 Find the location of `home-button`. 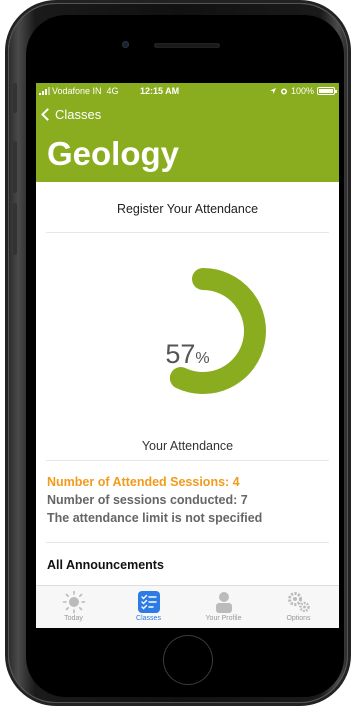

home-button is located at coordinates (188, 660).